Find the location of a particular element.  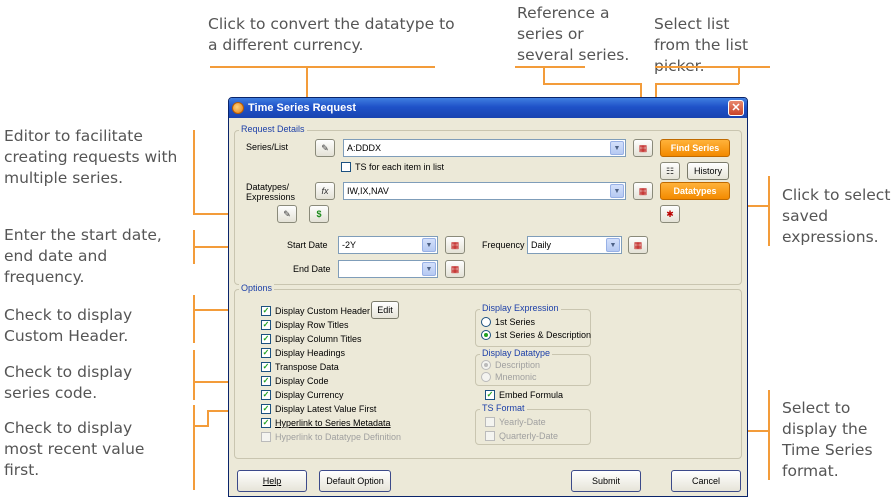

start-date-value: -2Y is located at coordinates (349, 245).